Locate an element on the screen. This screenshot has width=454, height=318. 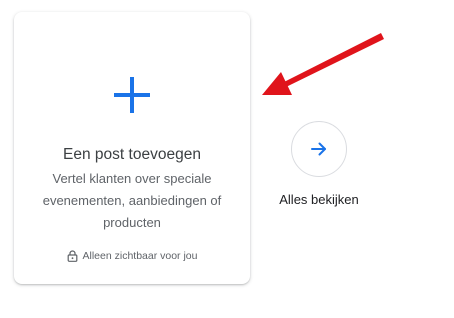
arrow-right-icon is located at coordinates (318, 149).